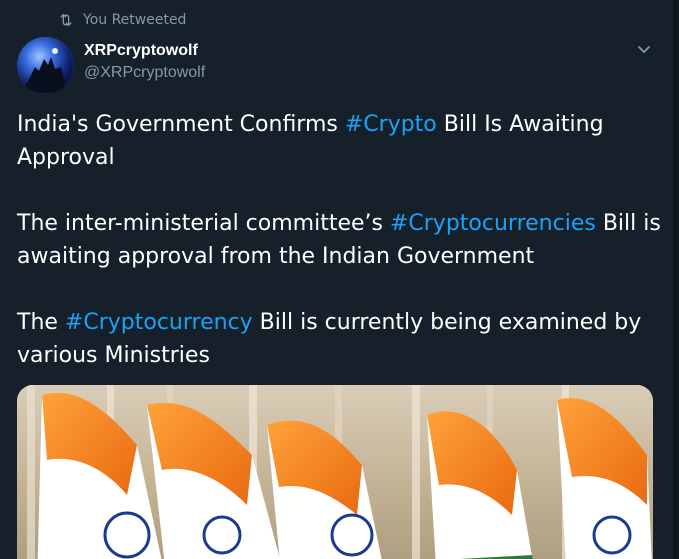 This screenshot has width=679, height=559. Describe the element at coordinates (159, 322) in the screenshot. I see `hashtag-link: #Cryptocurrency` at that location.